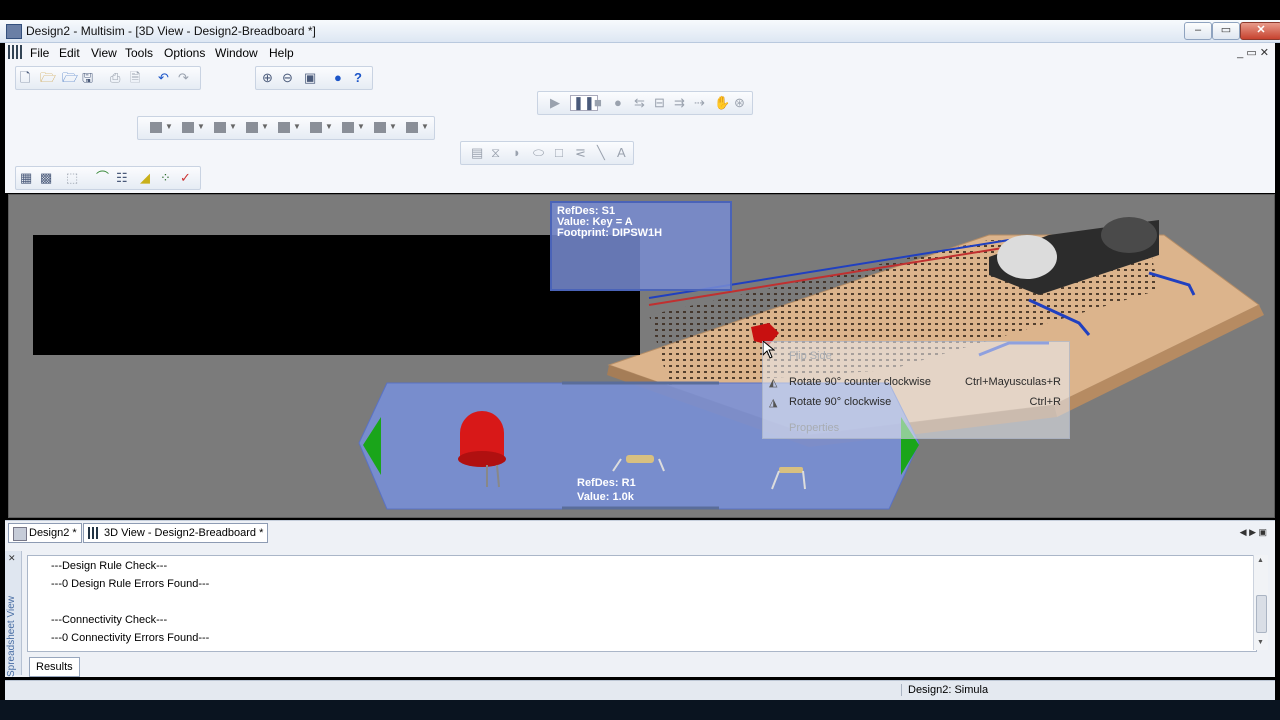  Describe the element at coordinates (122, 178) in the screenshot. I see `ruler-icon: ☷` at that location.